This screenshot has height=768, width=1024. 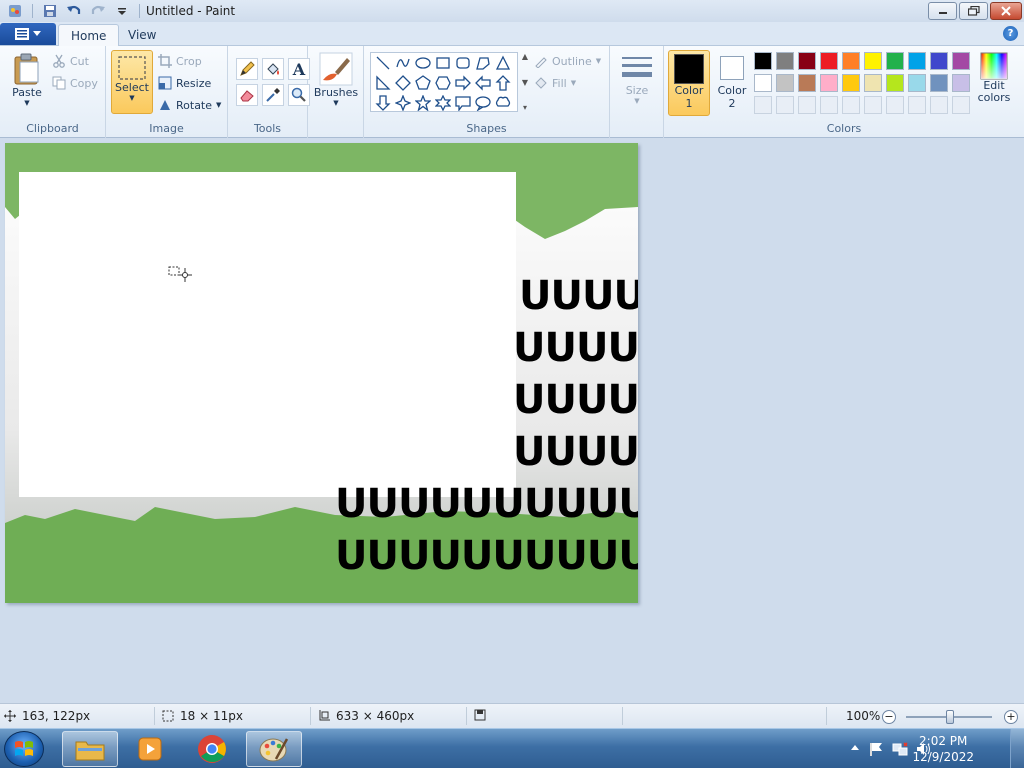 I want to click on scroll-up-icon: ▲, so click(x=525, y=56).